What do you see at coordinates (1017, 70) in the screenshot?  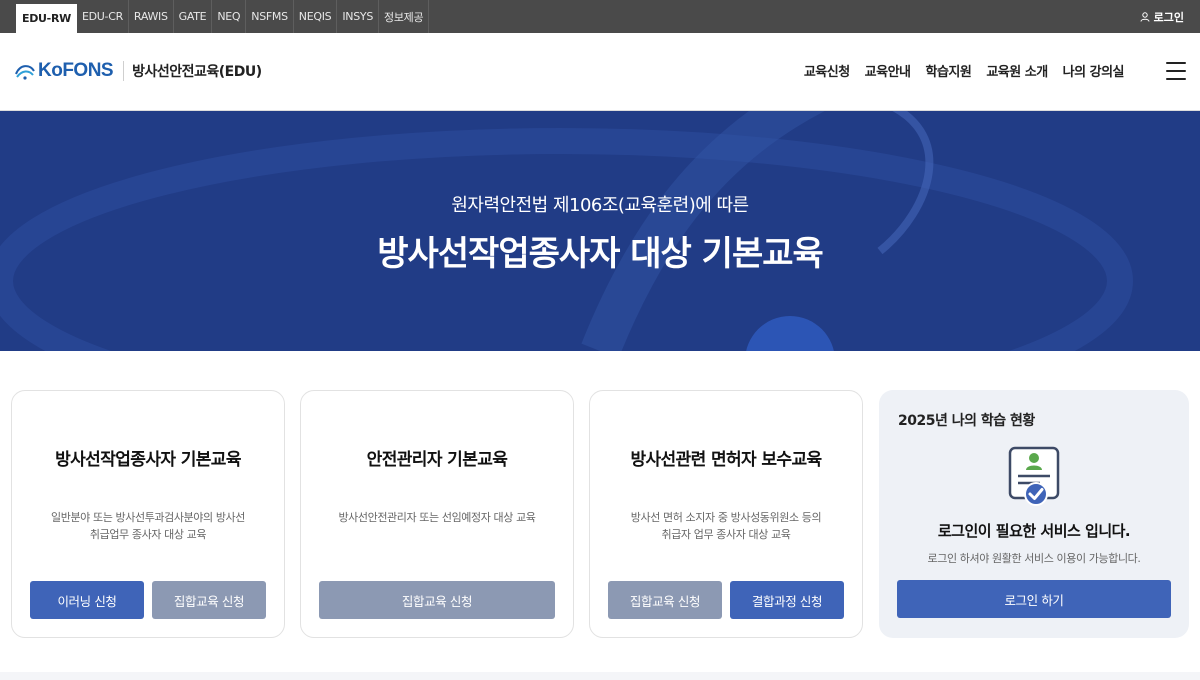 I see `nav-about: 교육원 소개` at bounding box center [1017, 70].